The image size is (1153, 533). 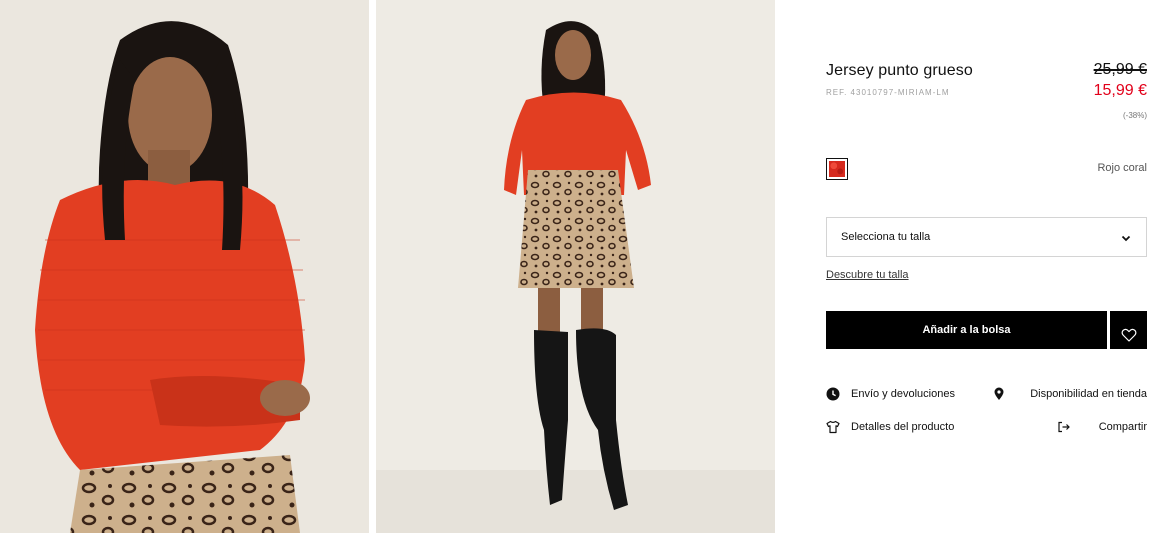 I want to click on share-icon, so click(x=1064, y=427).